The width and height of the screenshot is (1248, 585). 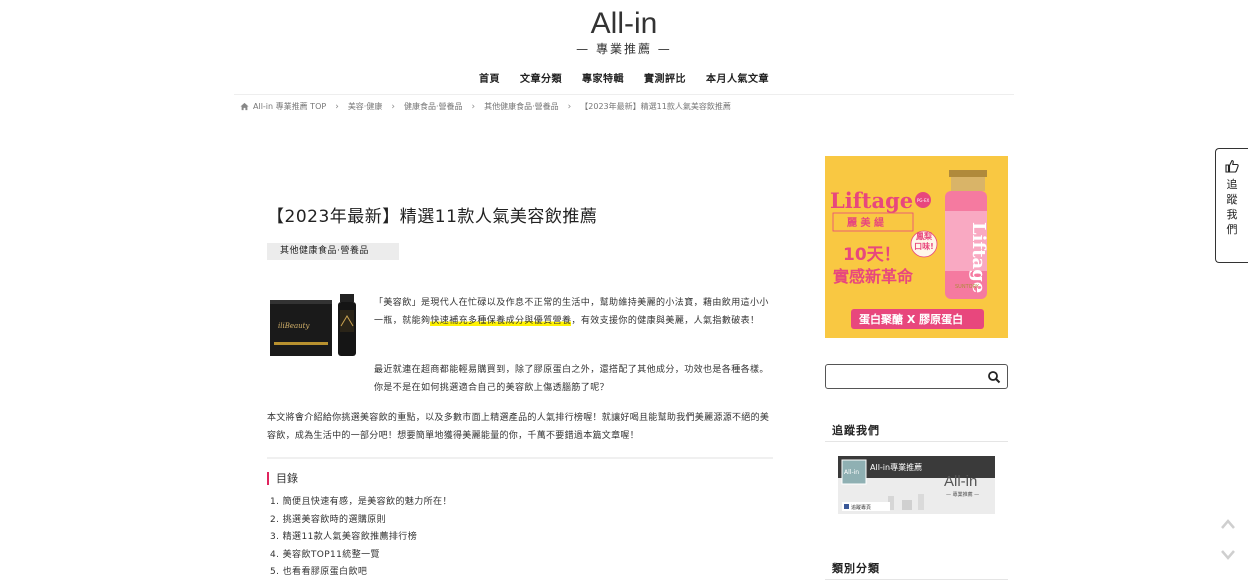 What do you see at coordinates (432, 217) in the screenshot?
I see `page-title: 【2023年最新】精選11款人氣美容飲推薦` at bounding box center [432, 217].